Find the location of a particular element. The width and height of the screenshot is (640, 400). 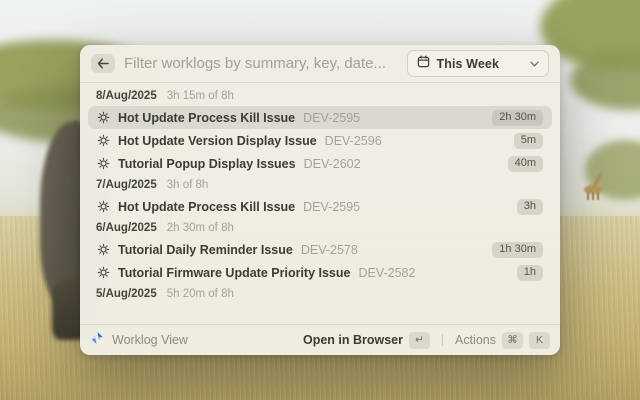

open-in-browser-button: Open in Browser ↵ is located at coordinates (366, 340).